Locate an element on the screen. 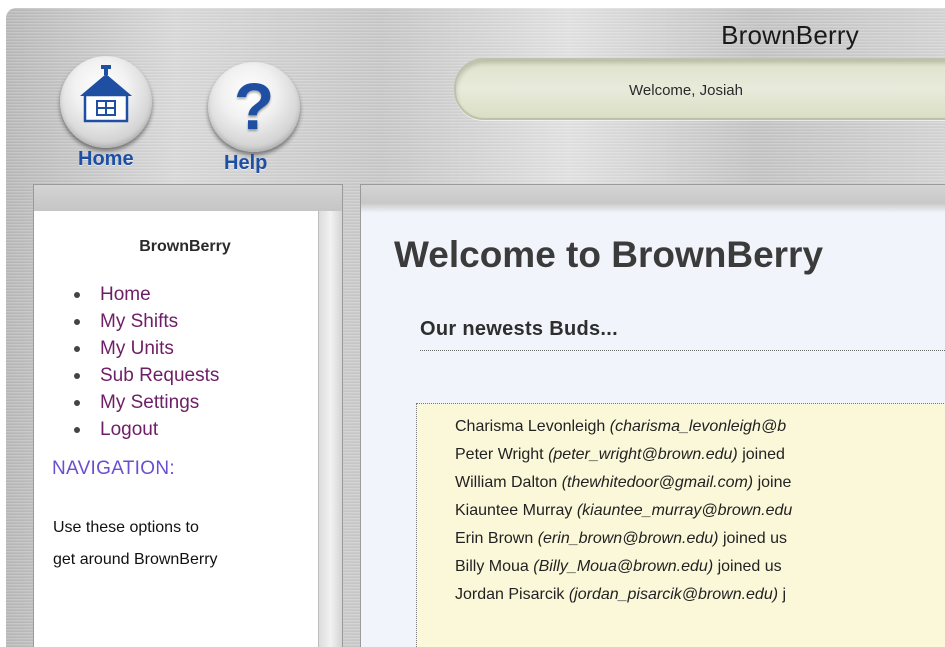 Image resolution: width=945 pixels, height=647 pixels. navigation-help-line: get around BrownBerry is located at coordinates (135, 559).